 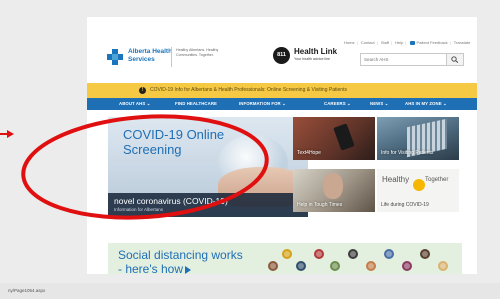 What do you see at coordinates (150, 51) in the screenshot?
I see `ahs-name-line1: Alberta Health` at bounding box center [150, 51].